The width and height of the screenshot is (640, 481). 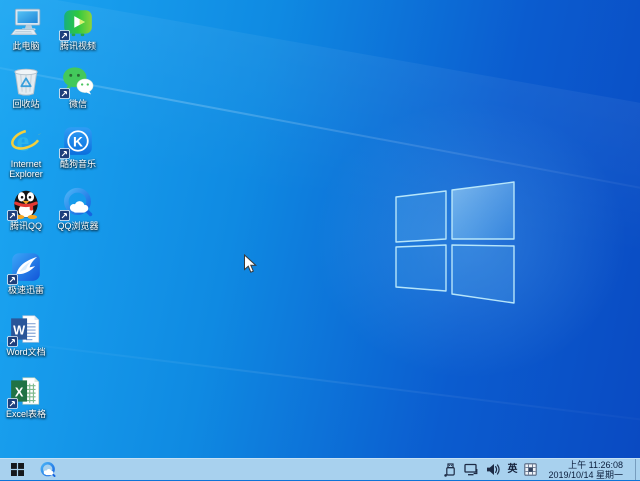 What do you see at coordinates (25, 414) in the screenshot?
I see `desktop-icon-label: Excel表格` at bounding box center [25, 414].